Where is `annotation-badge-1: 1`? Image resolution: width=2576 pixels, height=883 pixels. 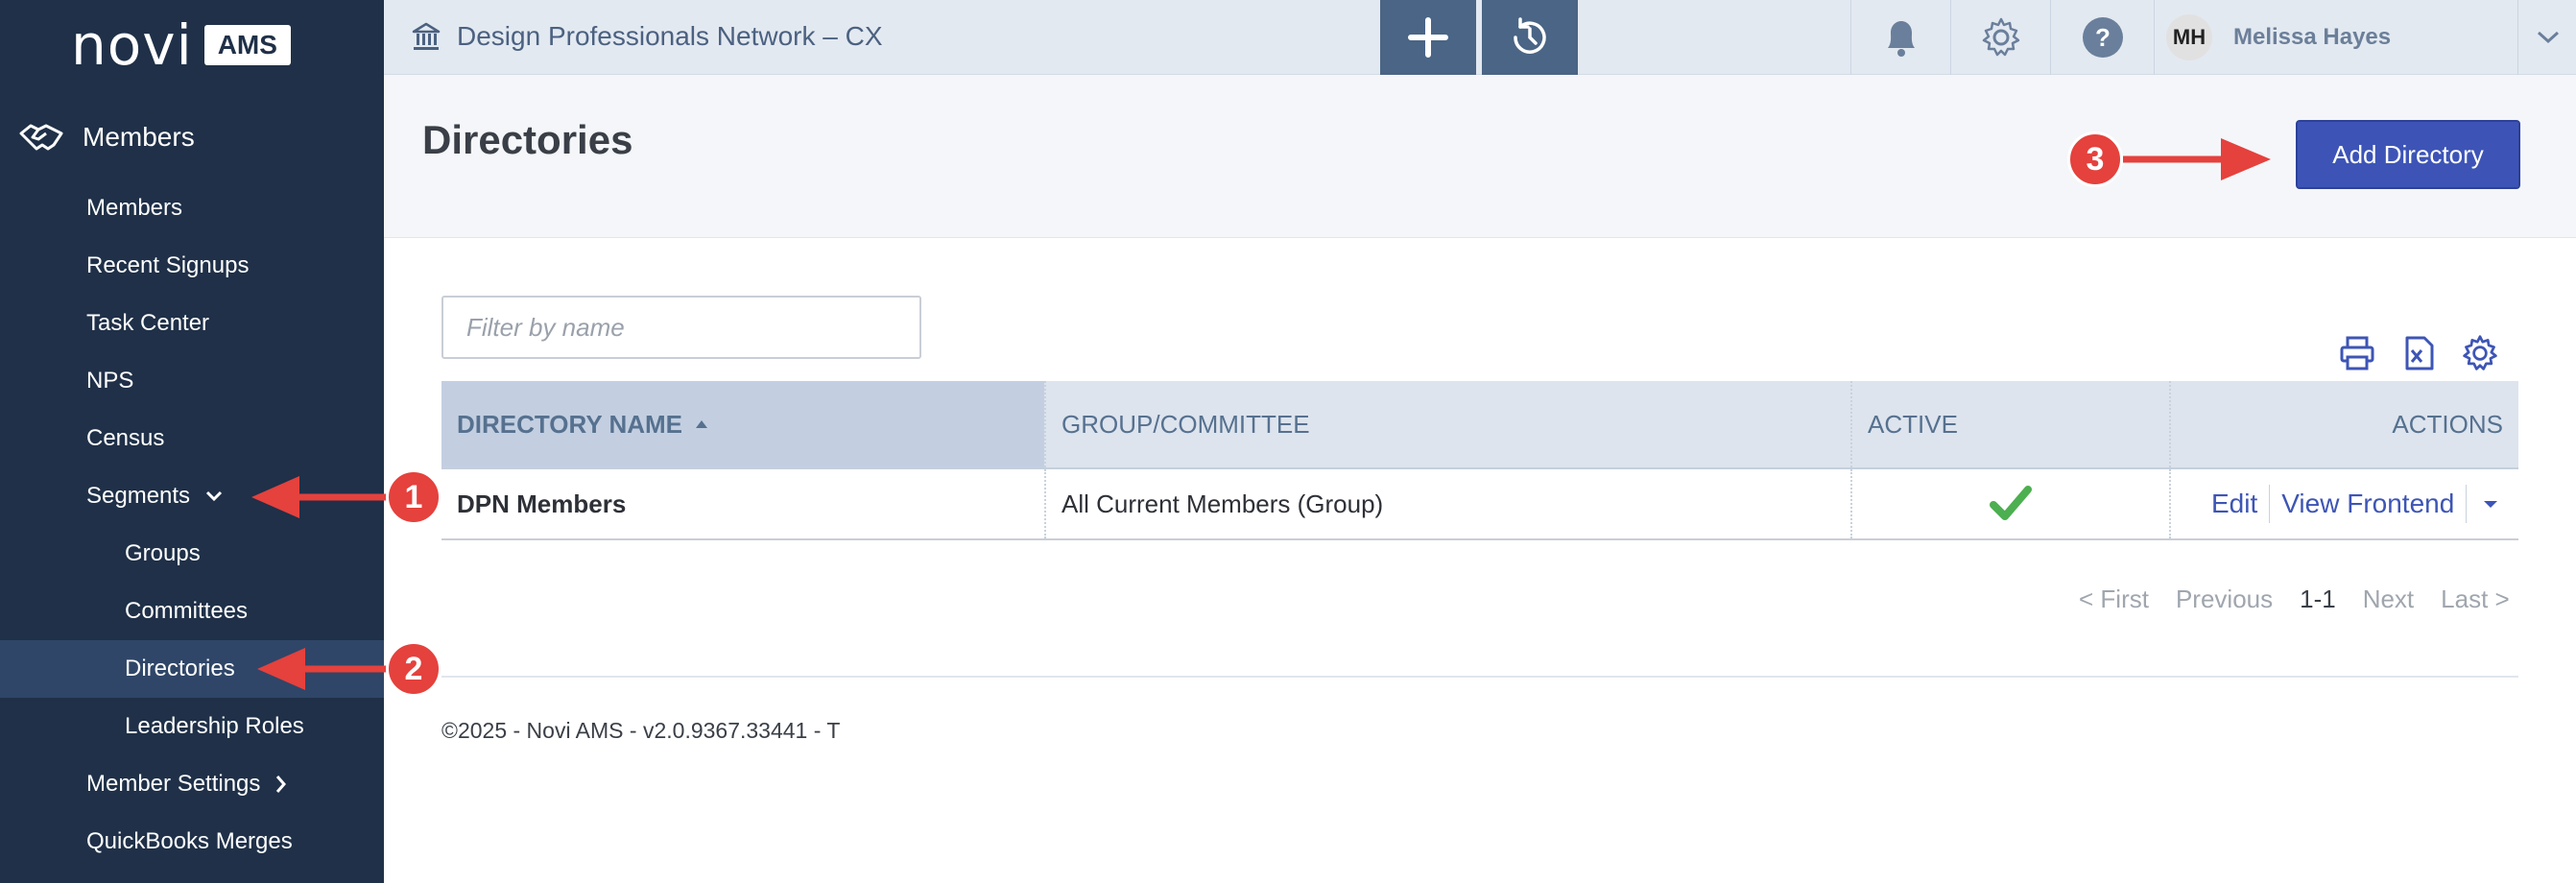 annotation-badge-1: 1 is located at coordinates (413, 497).